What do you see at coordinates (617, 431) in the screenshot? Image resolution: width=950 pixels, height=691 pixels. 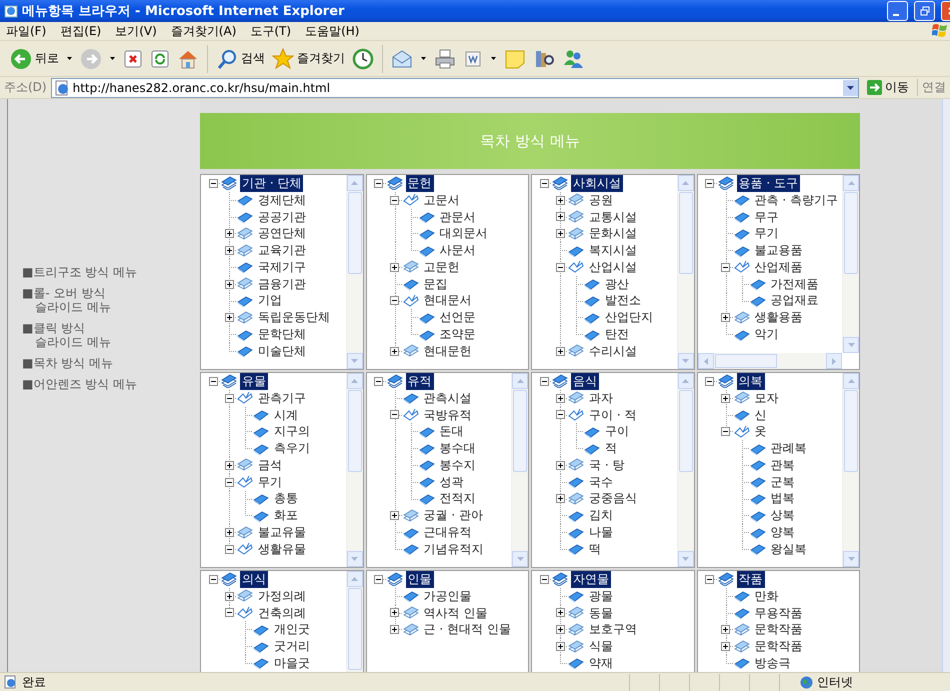 I see `tree-item: 구이` at bounding box center [617, 431].